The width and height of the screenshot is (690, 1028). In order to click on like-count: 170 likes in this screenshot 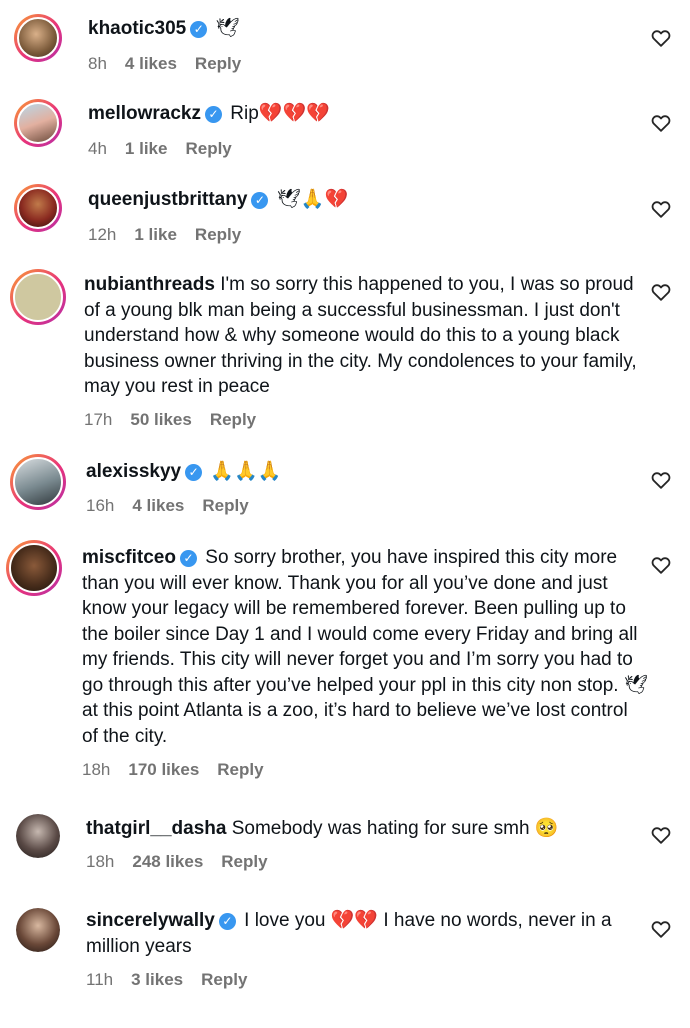, I will do `click(163, 769)`.